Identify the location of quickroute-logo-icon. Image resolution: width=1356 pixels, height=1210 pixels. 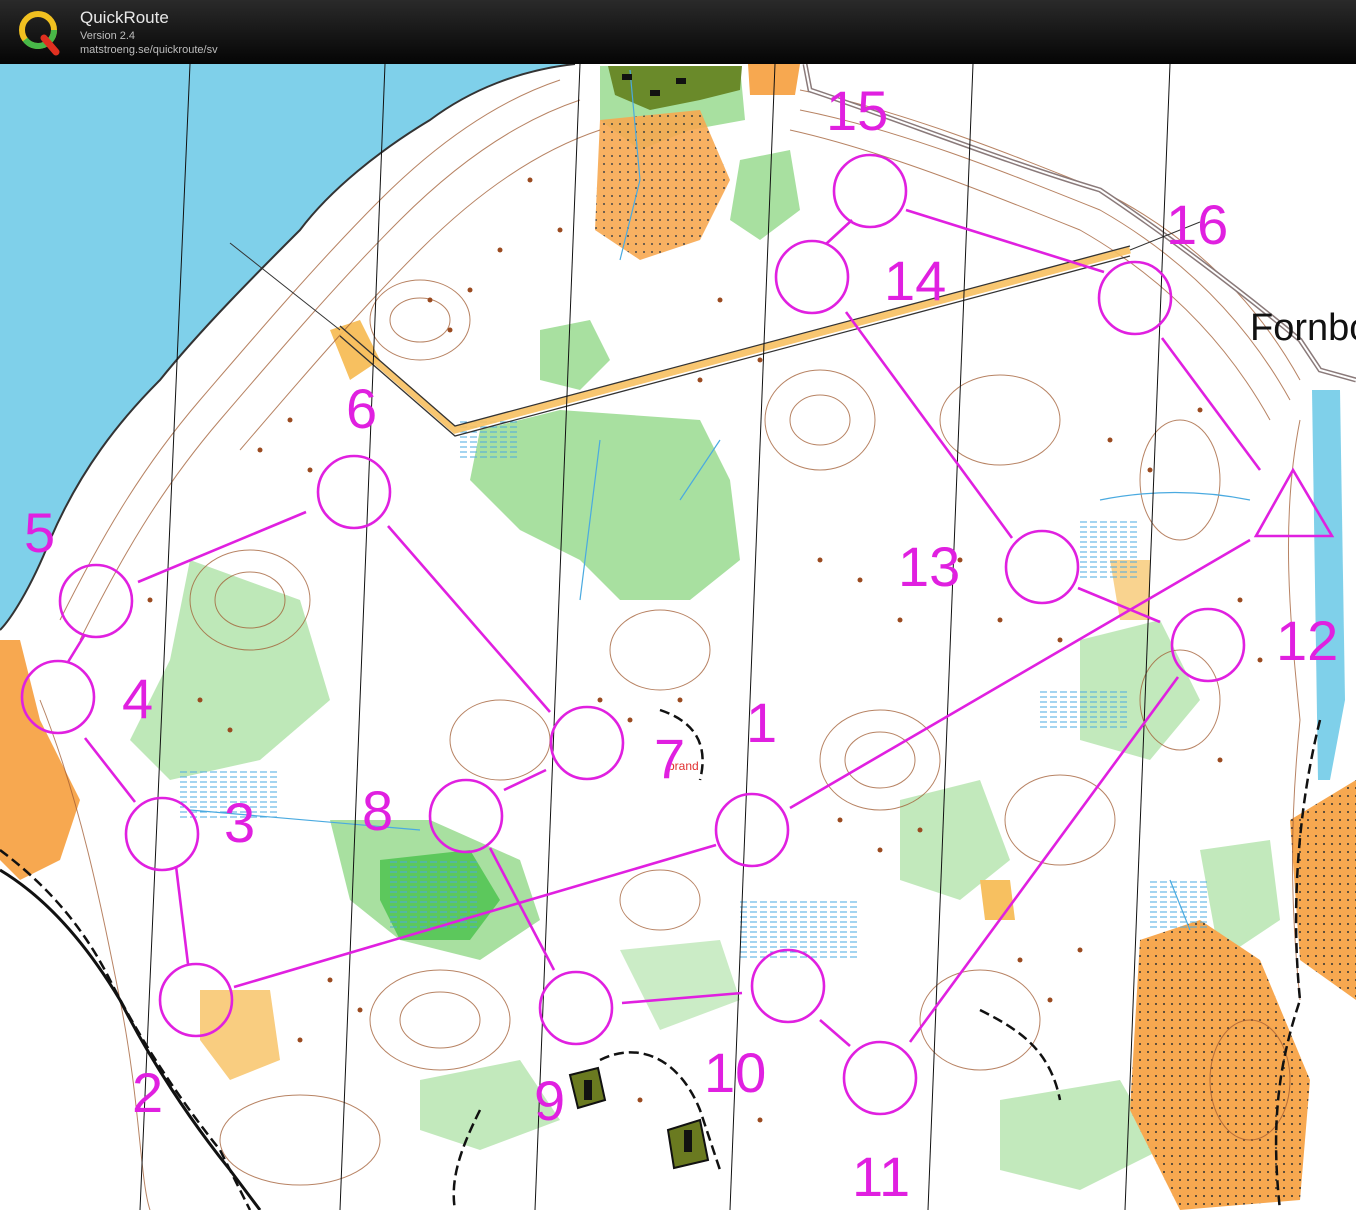
(39, 33).